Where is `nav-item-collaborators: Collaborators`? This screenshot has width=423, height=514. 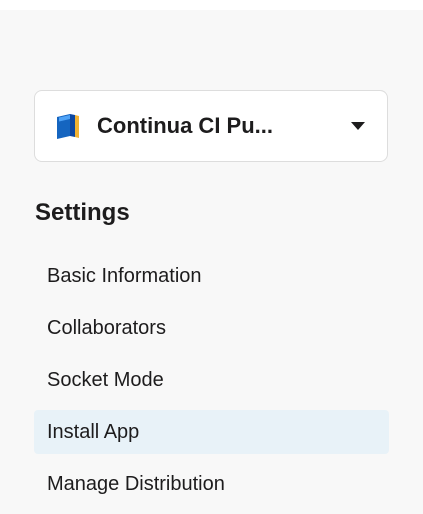 nav-item-collaborators: Collaborators is located at coordinates (211, 328).